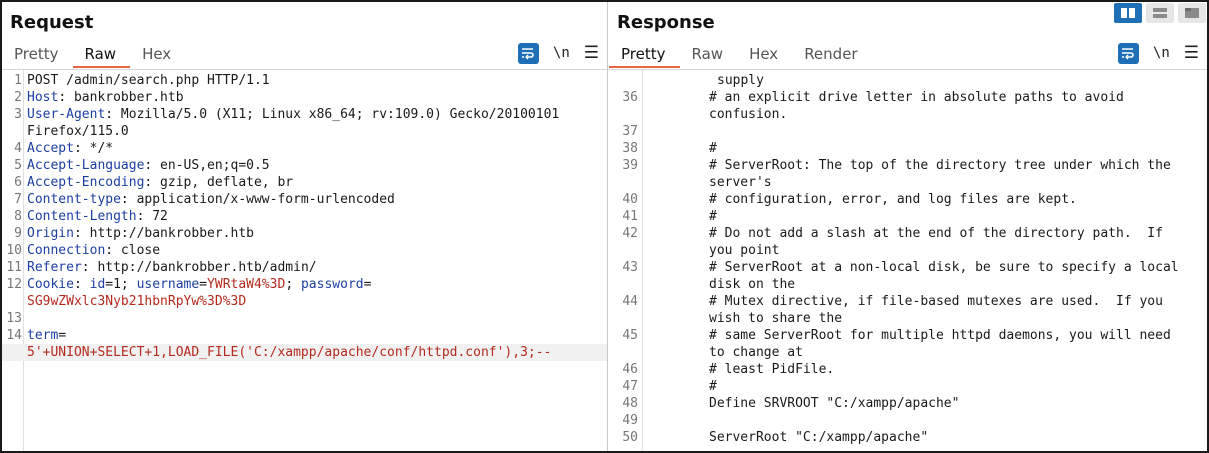 The height and width of the screenshot is (453, 1209). What do you see at coordinates (831, 55) in the screenshot?
I see `response-tab-render: Render` at bounding box center [831, 55].